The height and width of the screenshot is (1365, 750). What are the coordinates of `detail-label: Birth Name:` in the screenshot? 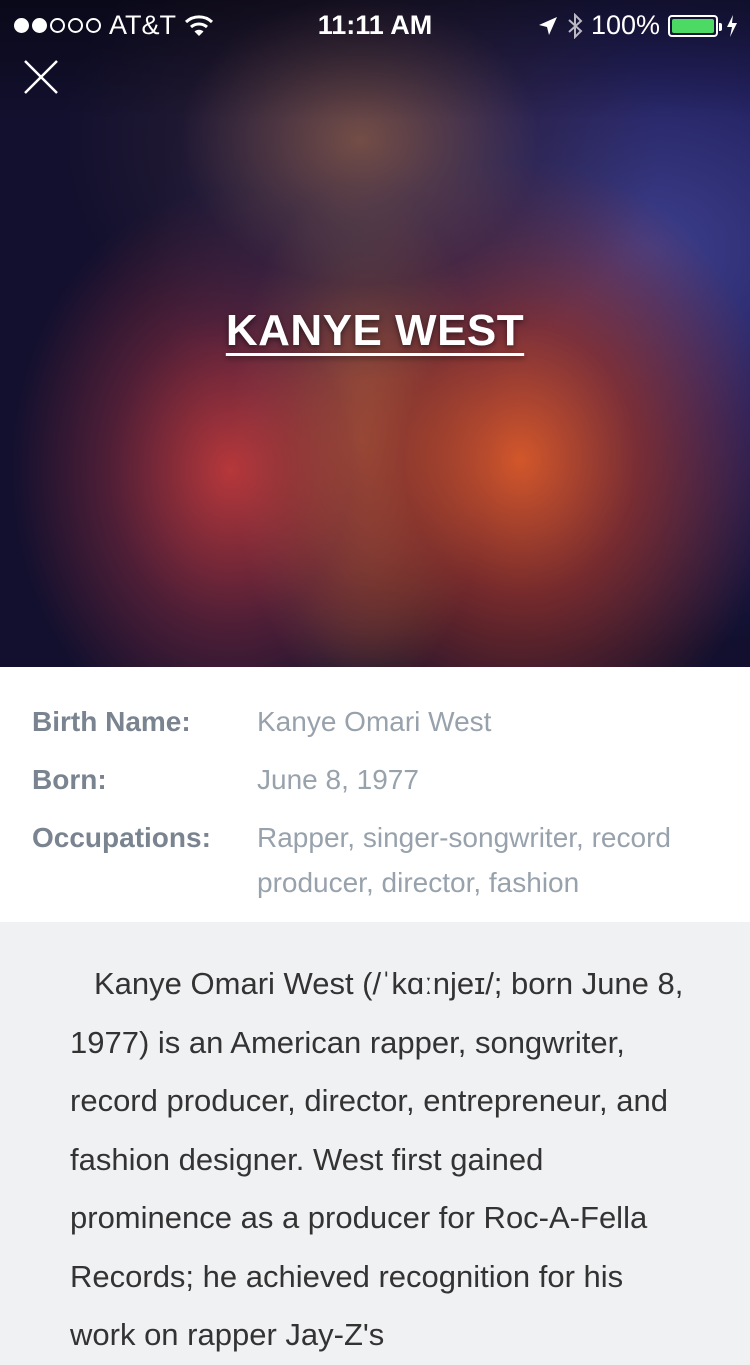 It's located at (111, 721).